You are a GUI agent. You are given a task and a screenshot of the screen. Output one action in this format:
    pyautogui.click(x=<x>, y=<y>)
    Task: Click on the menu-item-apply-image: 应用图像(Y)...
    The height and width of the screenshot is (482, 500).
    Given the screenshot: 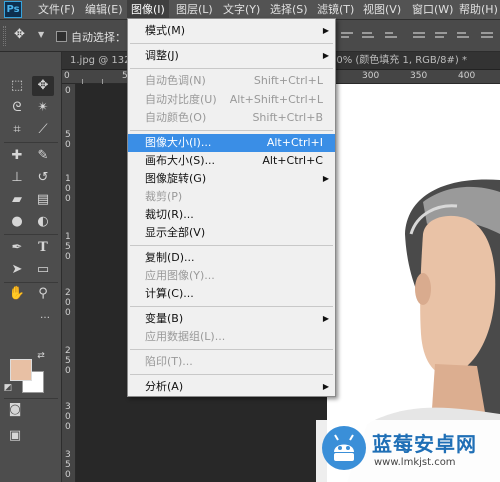 What is the action you would take?
    pyautogui.click(x=231, y=276)
    